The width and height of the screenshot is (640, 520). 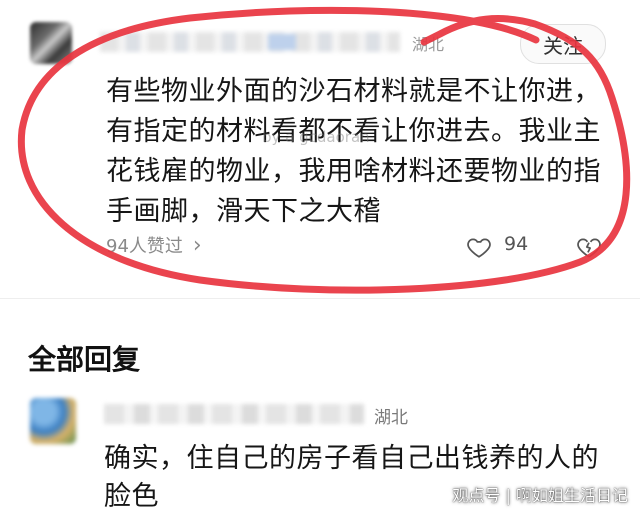 I want to click on post-author-name-blurred, so click(x=250, y=42).